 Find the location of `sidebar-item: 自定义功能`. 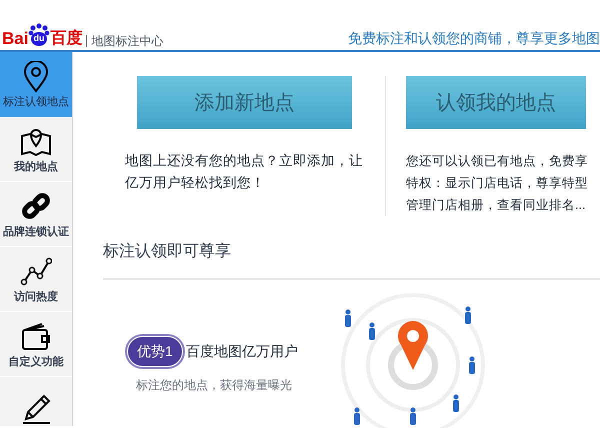

sidebar-item: 自定义功能 is located at coordinates (36, 344).